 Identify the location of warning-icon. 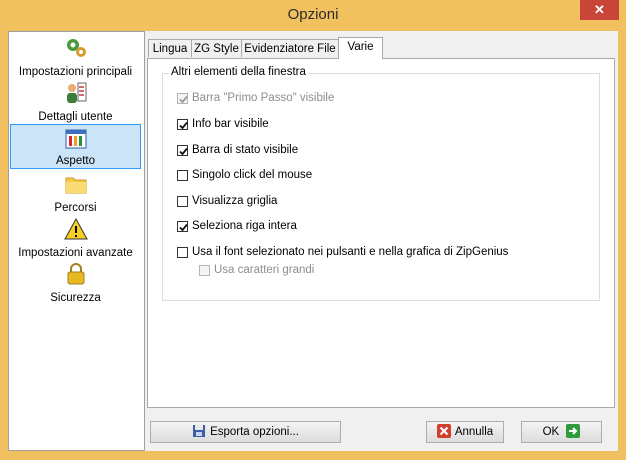
(75, 228).